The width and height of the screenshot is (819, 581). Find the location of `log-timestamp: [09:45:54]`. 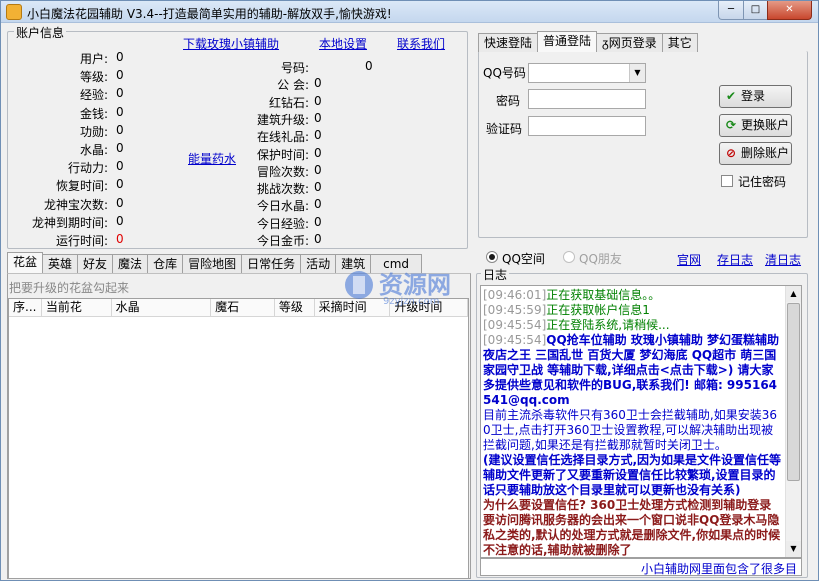

log-timestamp: [09:45:54] is located at coordinates (515, 340).